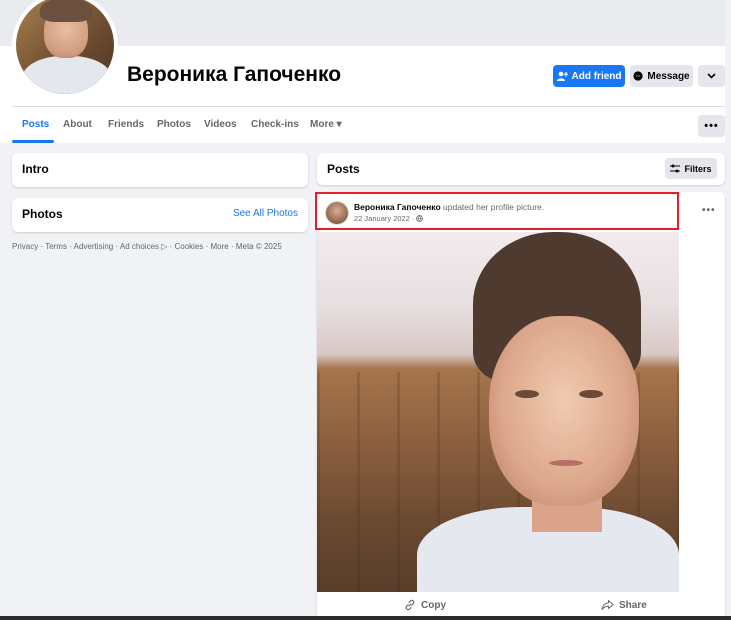  I want to click on messenger-icon, so click(638, 76).